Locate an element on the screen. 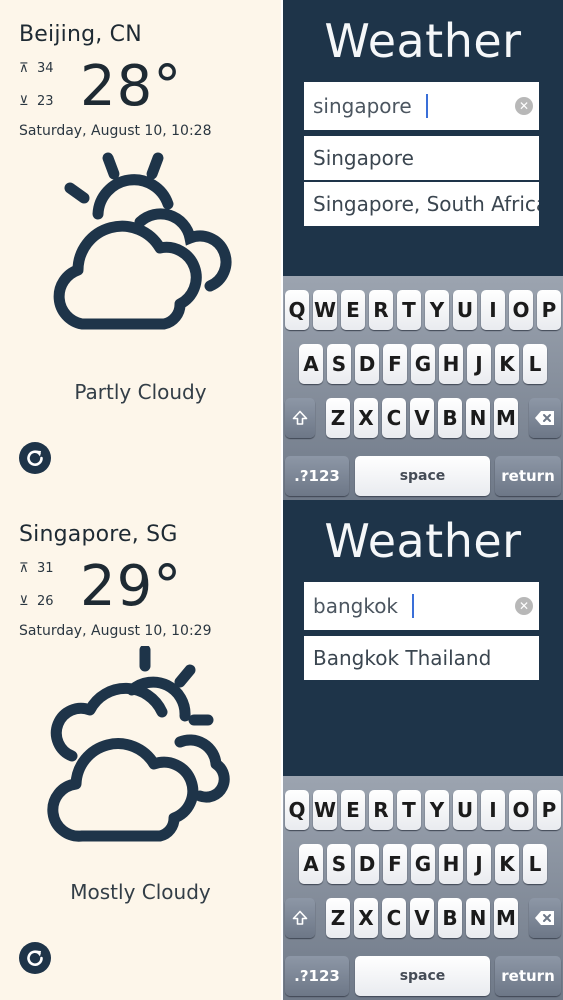 The height and width of the screenshot is (1000, 563). weather-condition: Mostly Cloudy is located at coordinates (140, 892).